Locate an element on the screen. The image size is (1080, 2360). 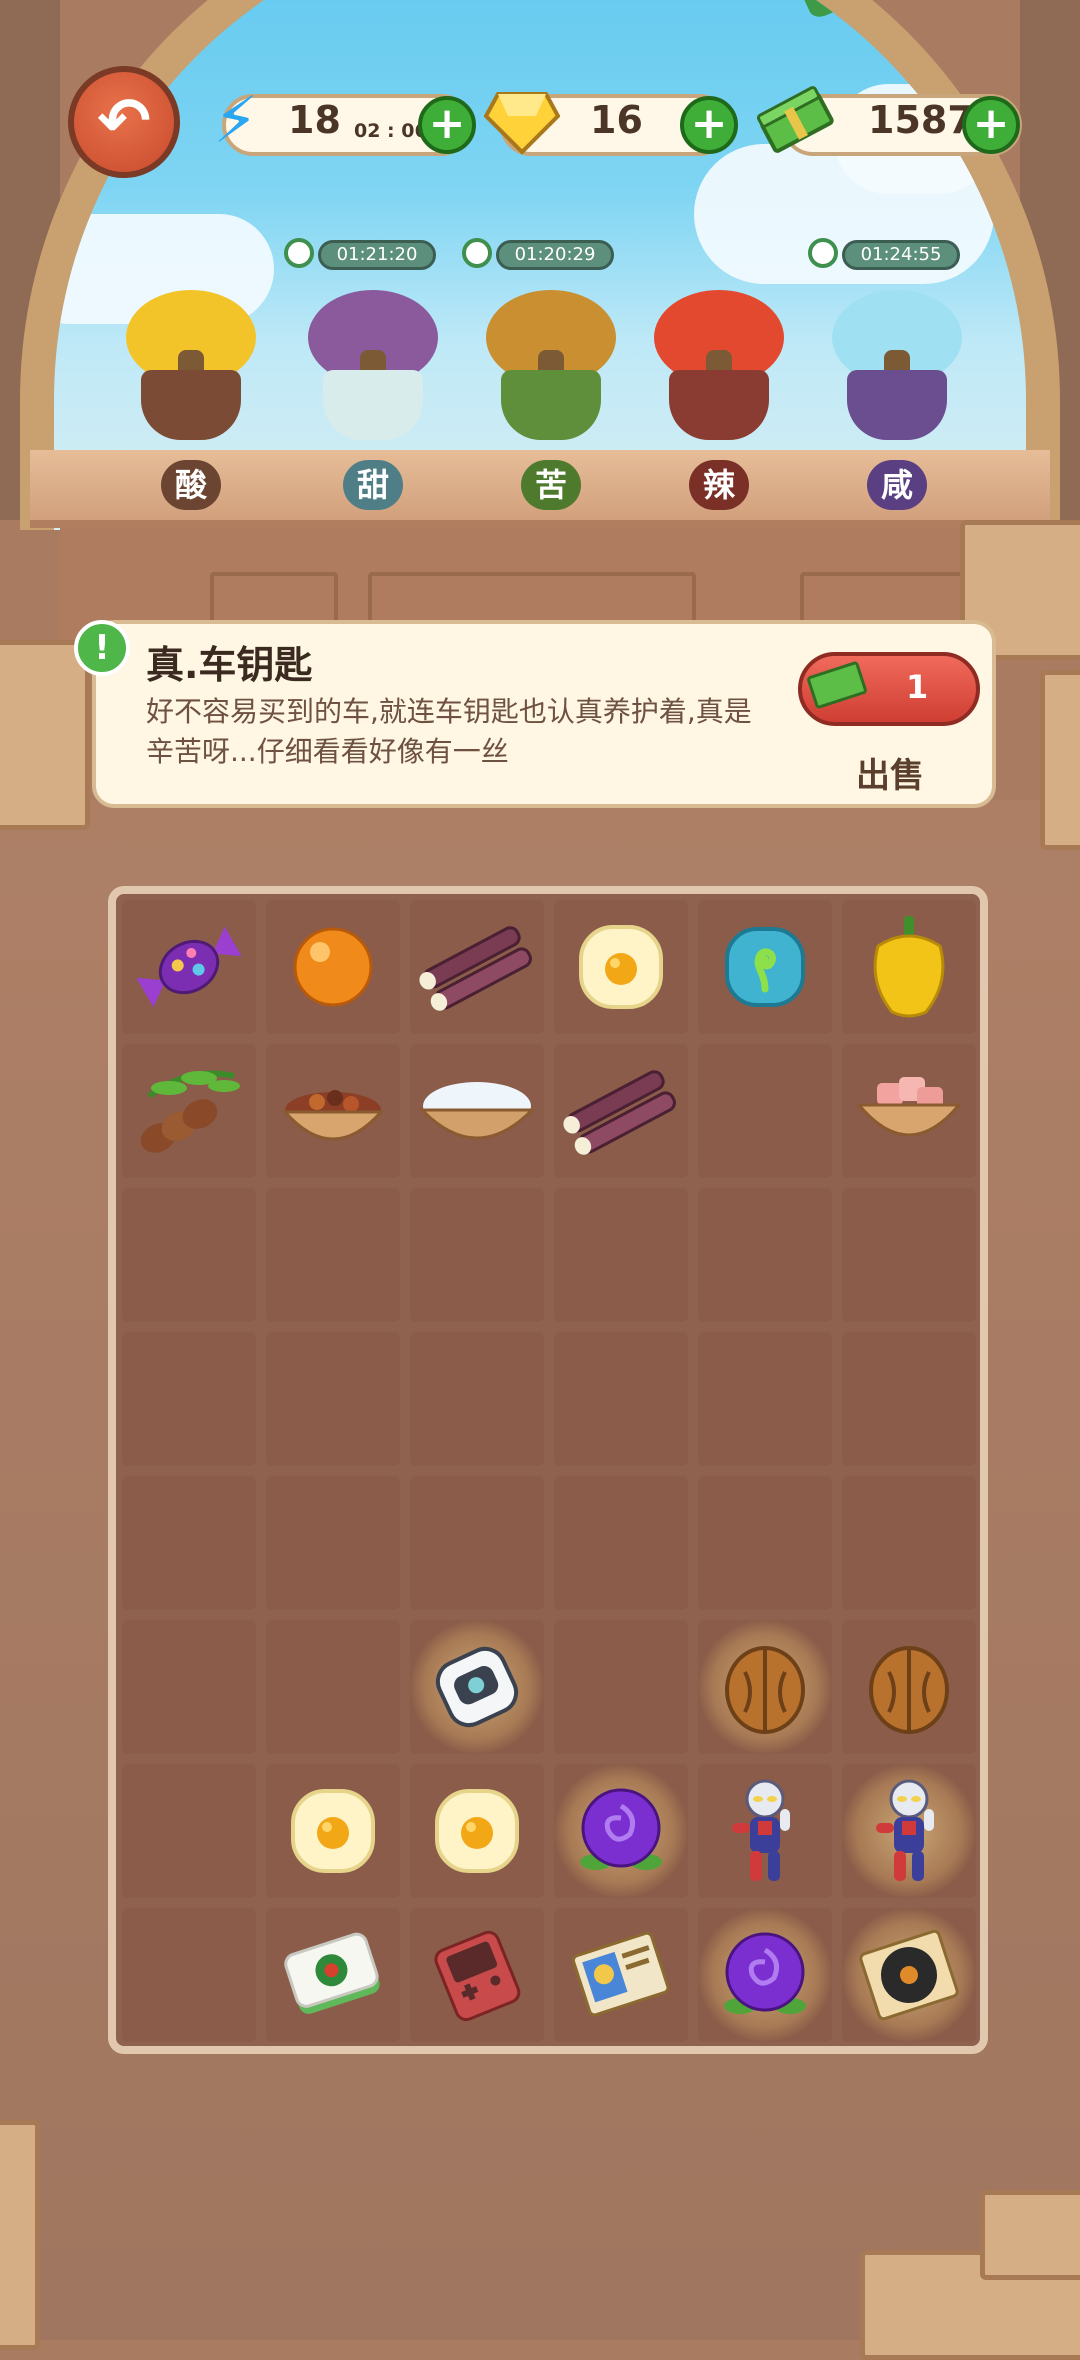
banana-leaf-decoration is located at coordinates (861, 11).